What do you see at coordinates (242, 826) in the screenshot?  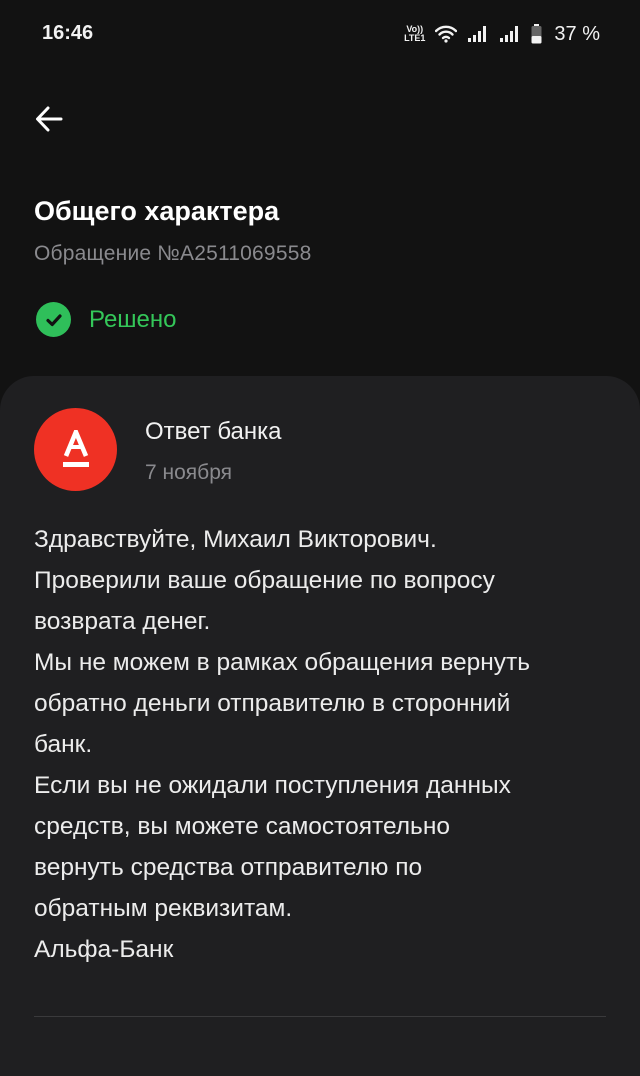 I see `message-line: средств, вы можете самостоятельно` at bounding box center [242, 826].